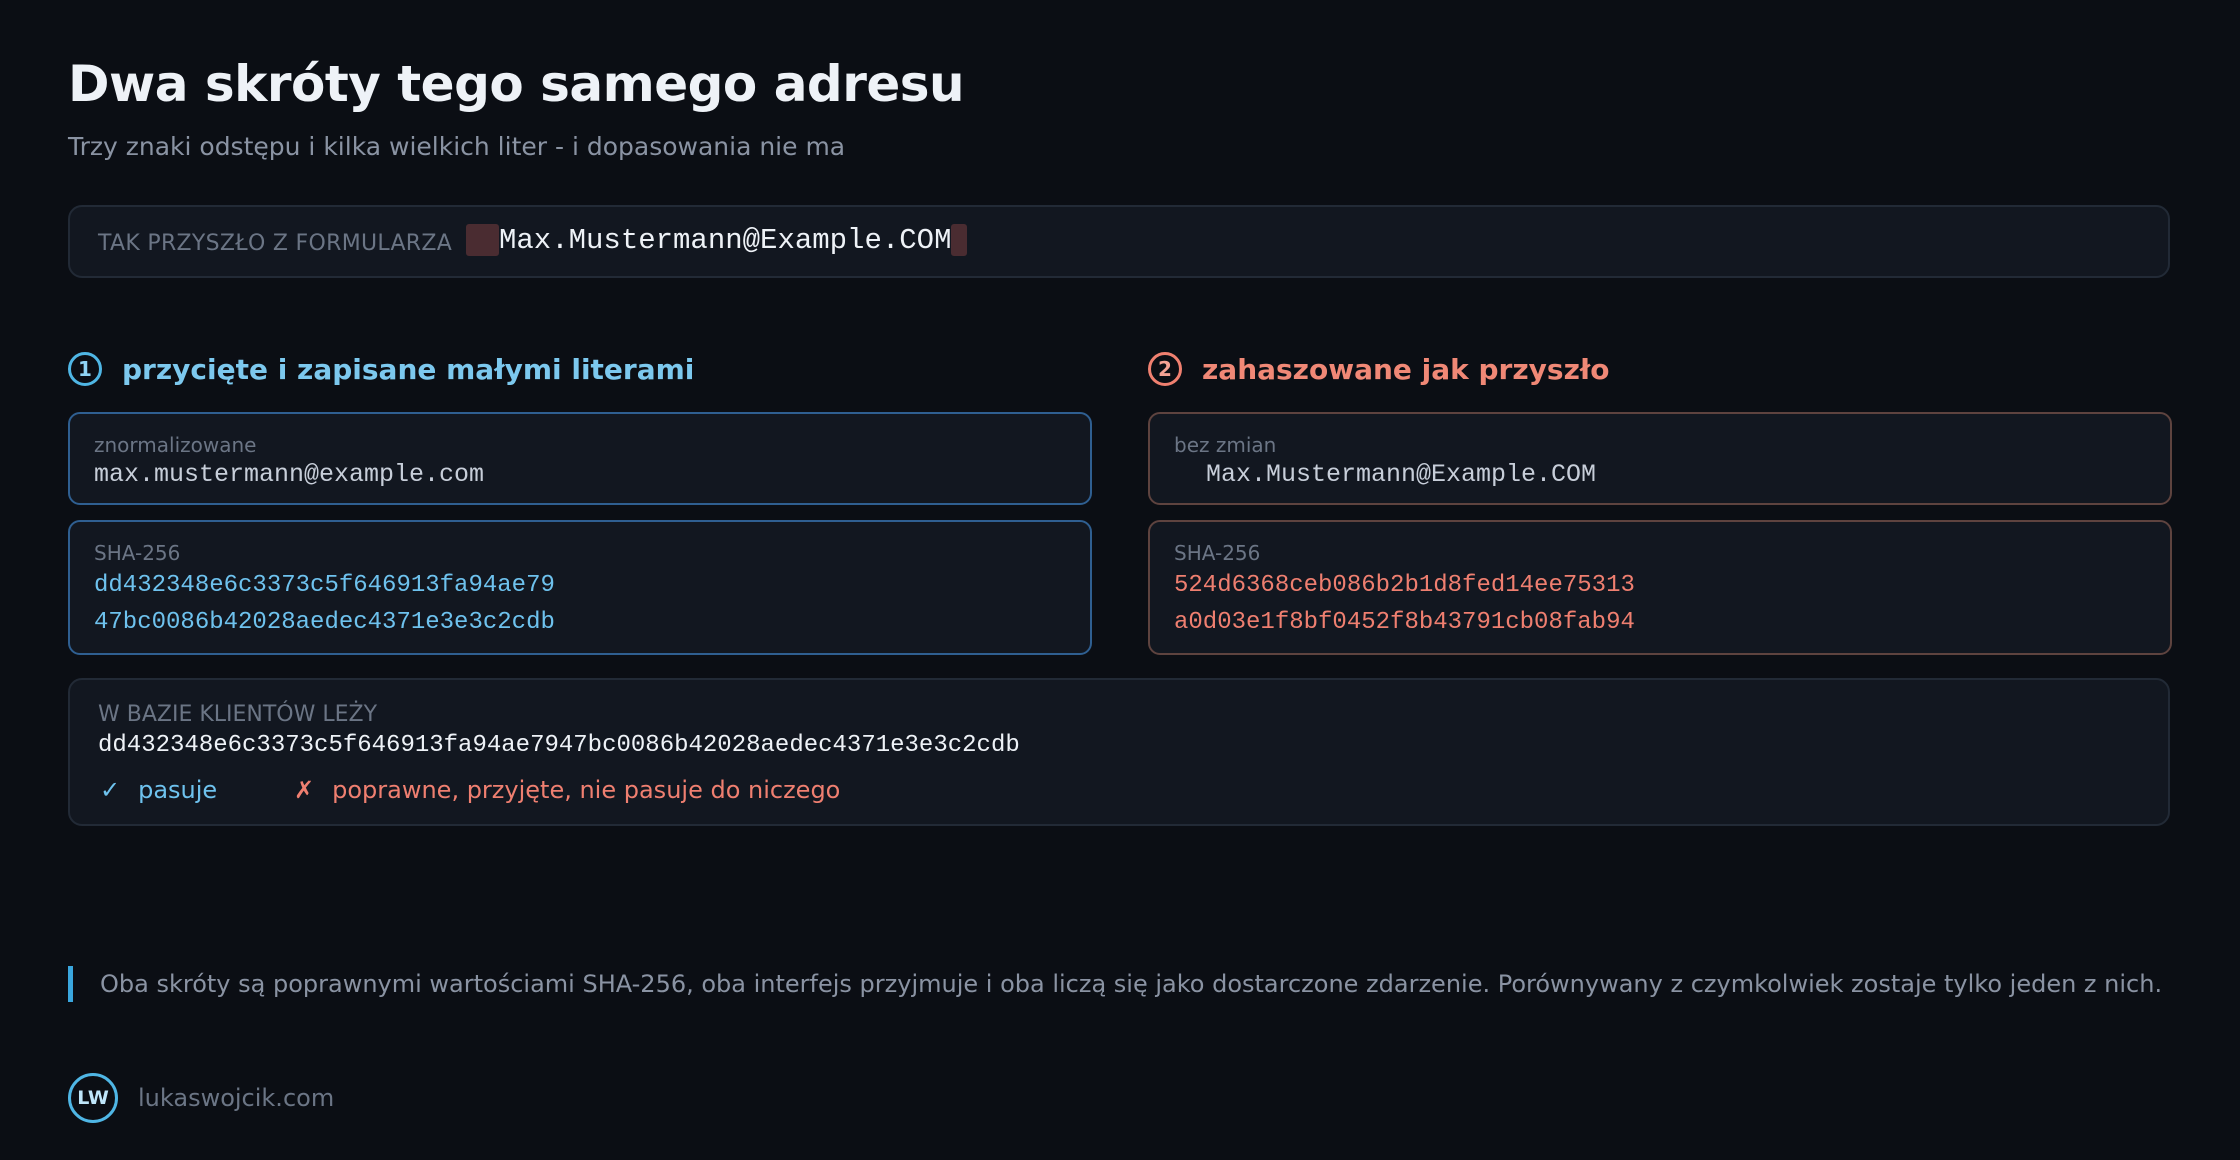 This screenshot has width=2240, height=1160. What do you see at coordinates (175, 445) in the screenshot?
I see `card-label: znormalizowane` at bounding box center [175, 445].